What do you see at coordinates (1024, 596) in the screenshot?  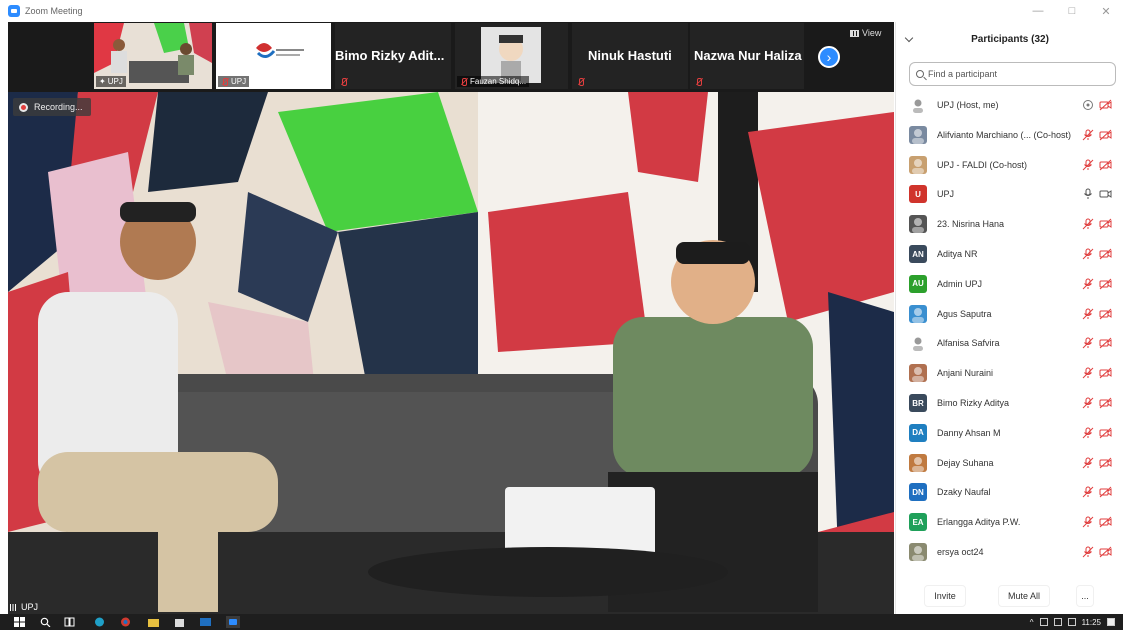 I see `mute-all-button: Mute All` at bounding box center [1024, 596].